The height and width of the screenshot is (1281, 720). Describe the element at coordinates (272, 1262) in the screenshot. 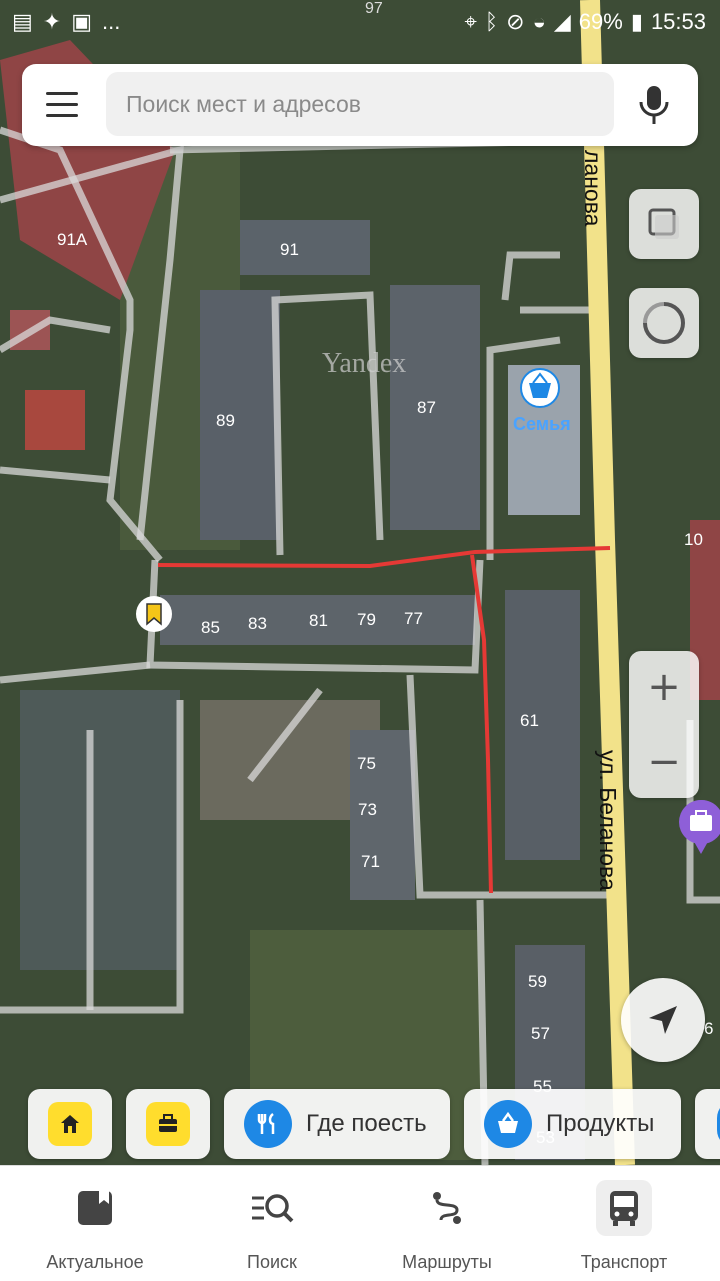

I see `tab-label: Поиск` at that location.